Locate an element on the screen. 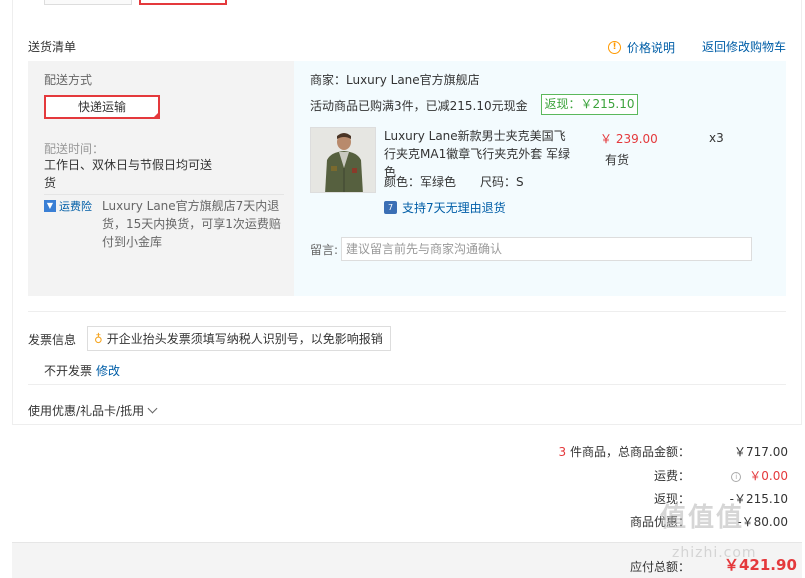  price-note-link: ! 价格说明 is located at coordinates (641, 47).